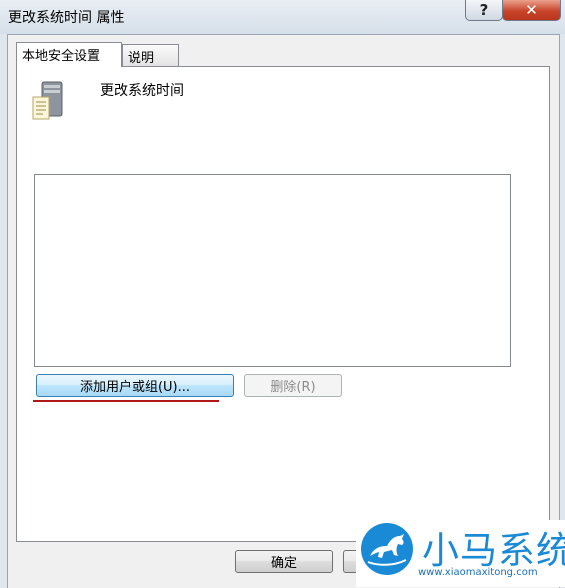 This screenshot has height=588, width=565. What do you see at coordinates (66, 18) in the screenshot?
I see `window-title: 更改系统时间 属性` at bounding box center [66, 18].